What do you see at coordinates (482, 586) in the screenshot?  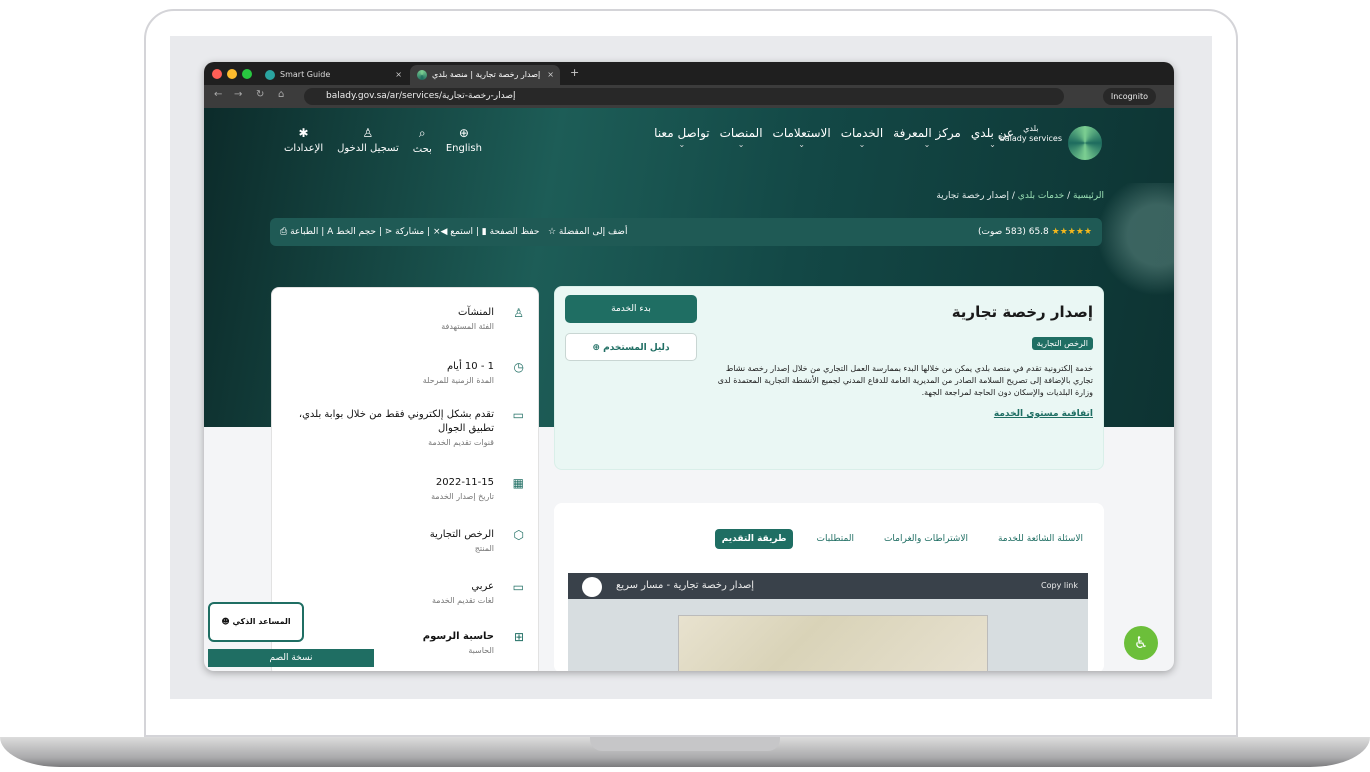 I see `info-title: عربي` at bounding box center [482, 586].